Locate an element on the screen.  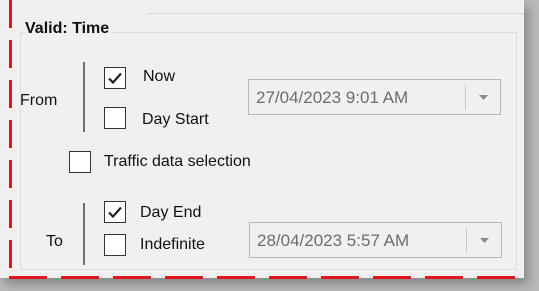
to-datetime-value: 28/04/2023 5:57 AM is located at coordinates (333, 240).